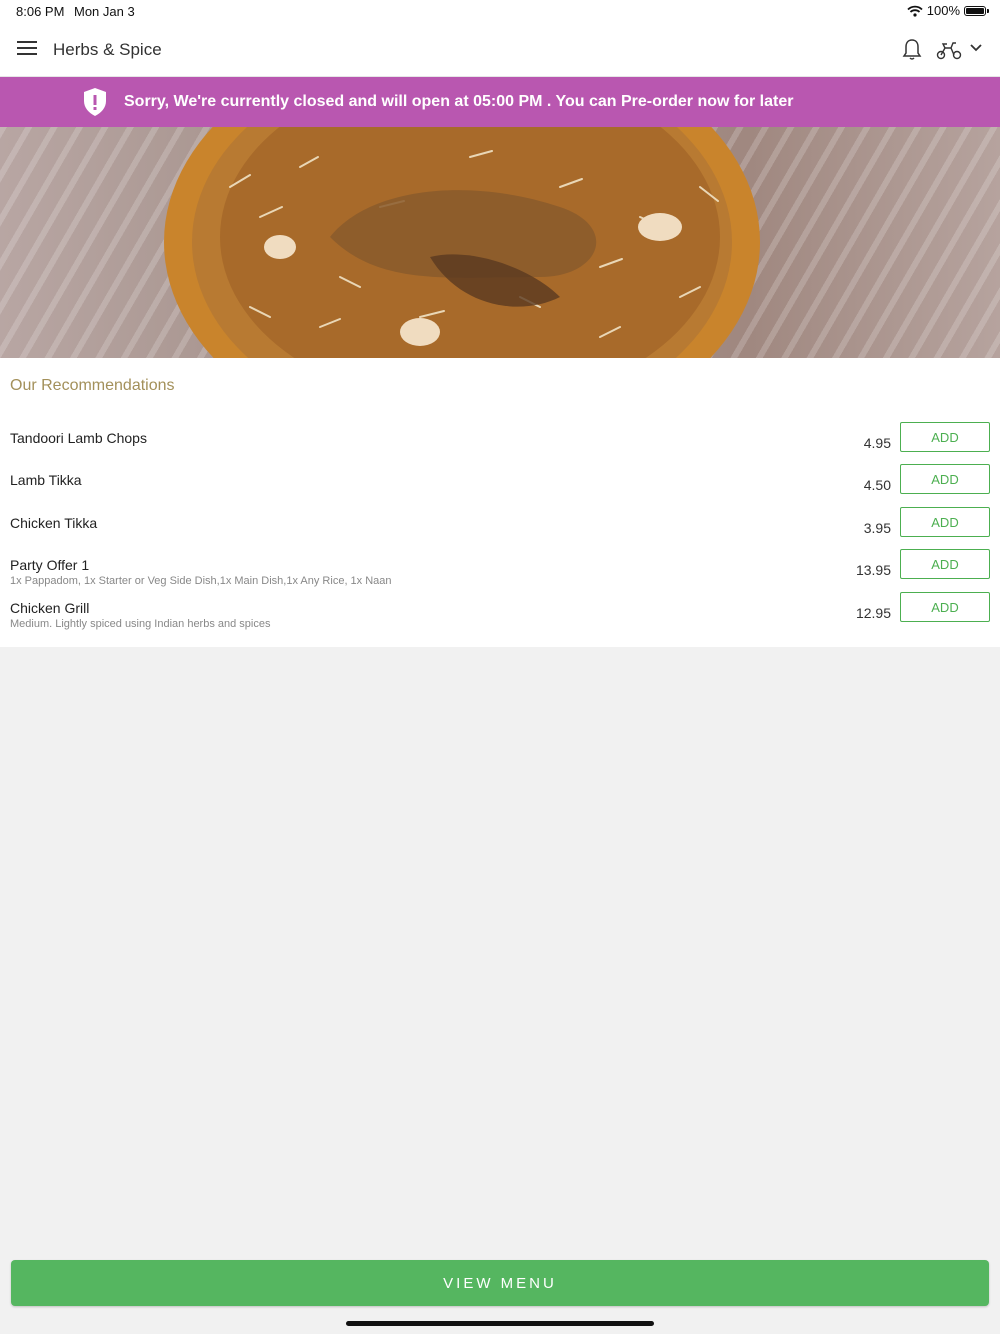  I want to click on item-name: Chicken Grill, so click(50, 608).